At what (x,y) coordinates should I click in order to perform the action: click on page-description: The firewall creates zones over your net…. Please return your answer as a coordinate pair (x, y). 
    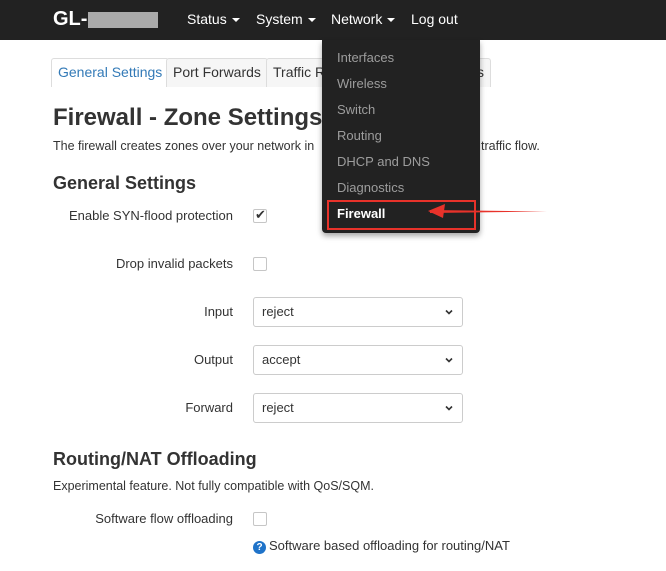
    Looking at the image, I should click on (296, 146).